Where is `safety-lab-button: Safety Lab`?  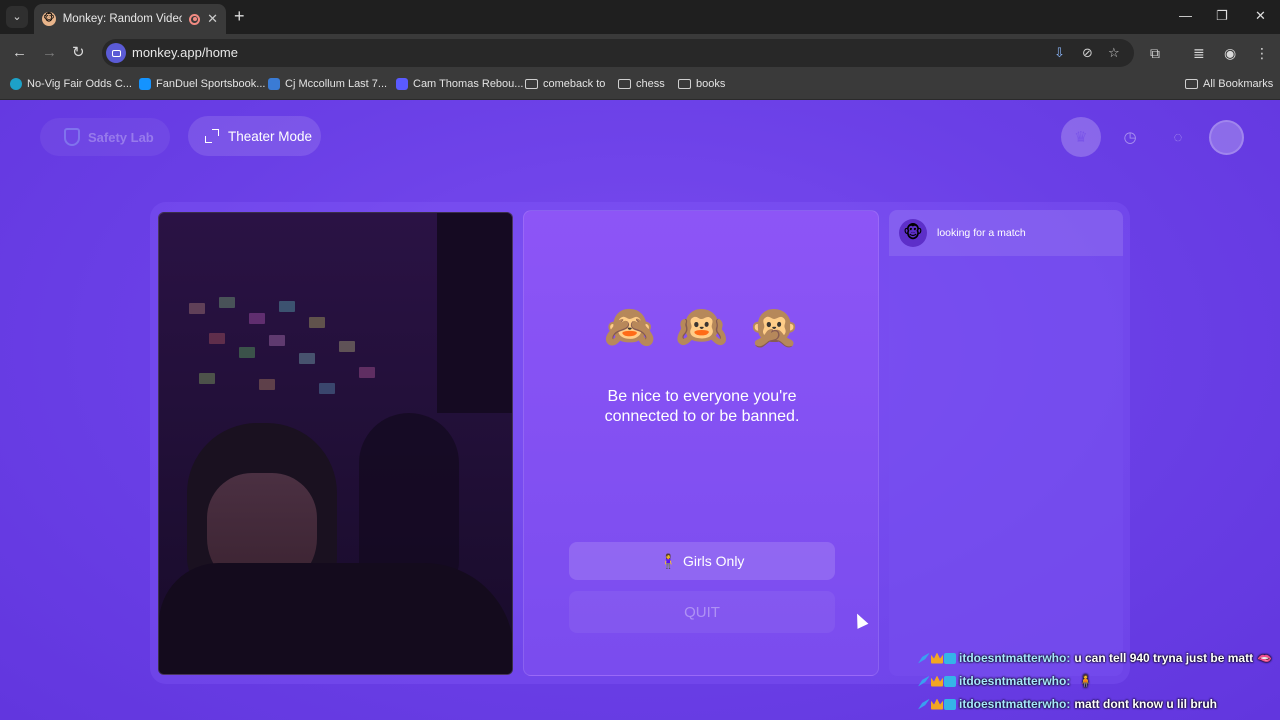 safety-lab-button: Safety Lab is located at coordinates (105, 137).